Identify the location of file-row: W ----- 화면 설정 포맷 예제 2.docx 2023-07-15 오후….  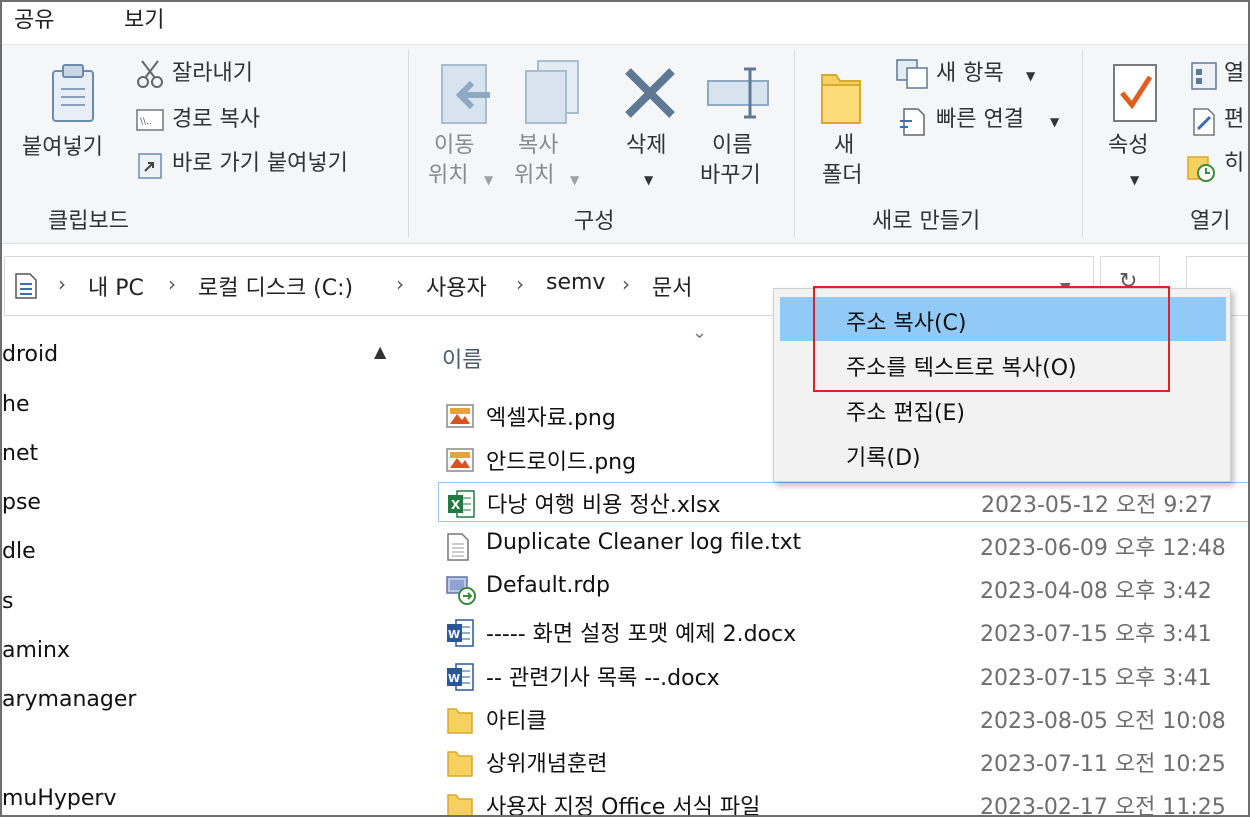
(843, 632).